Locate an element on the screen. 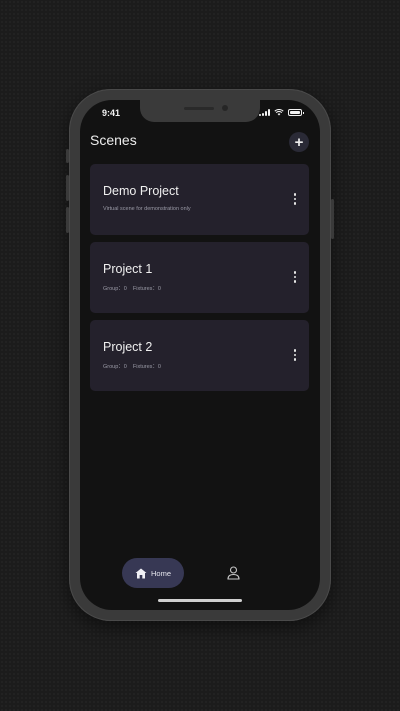 Image resolution: width=400 pixels, height=711 pixels. tab-home: Home is located at coordinates (153, 573).